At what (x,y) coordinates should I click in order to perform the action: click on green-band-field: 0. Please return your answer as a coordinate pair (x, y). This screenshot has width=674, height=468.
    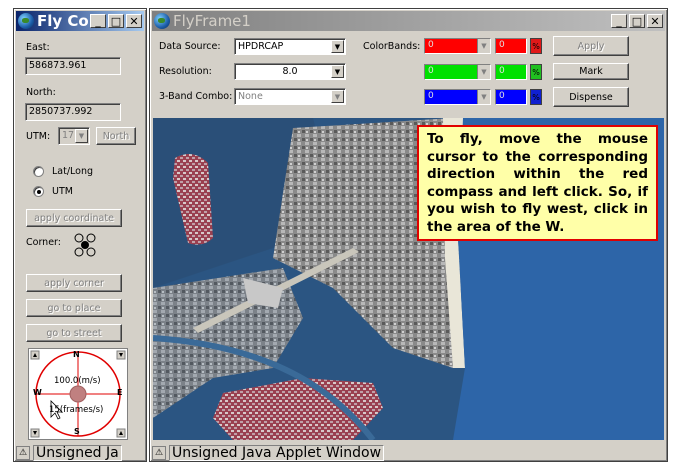
    Looking at the image, I should click on (511, 72).